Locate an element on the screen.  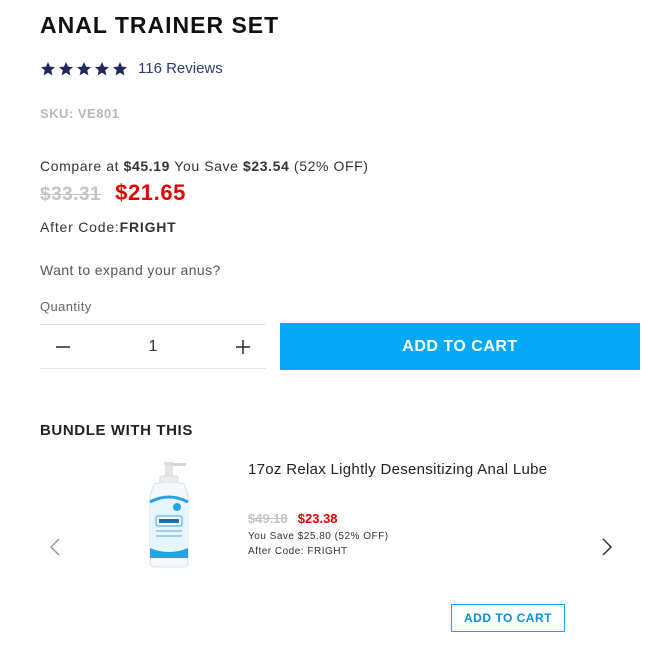
bundle-savings: You Save $25.80 (52% OFF) is located at coordinates (318, 536).